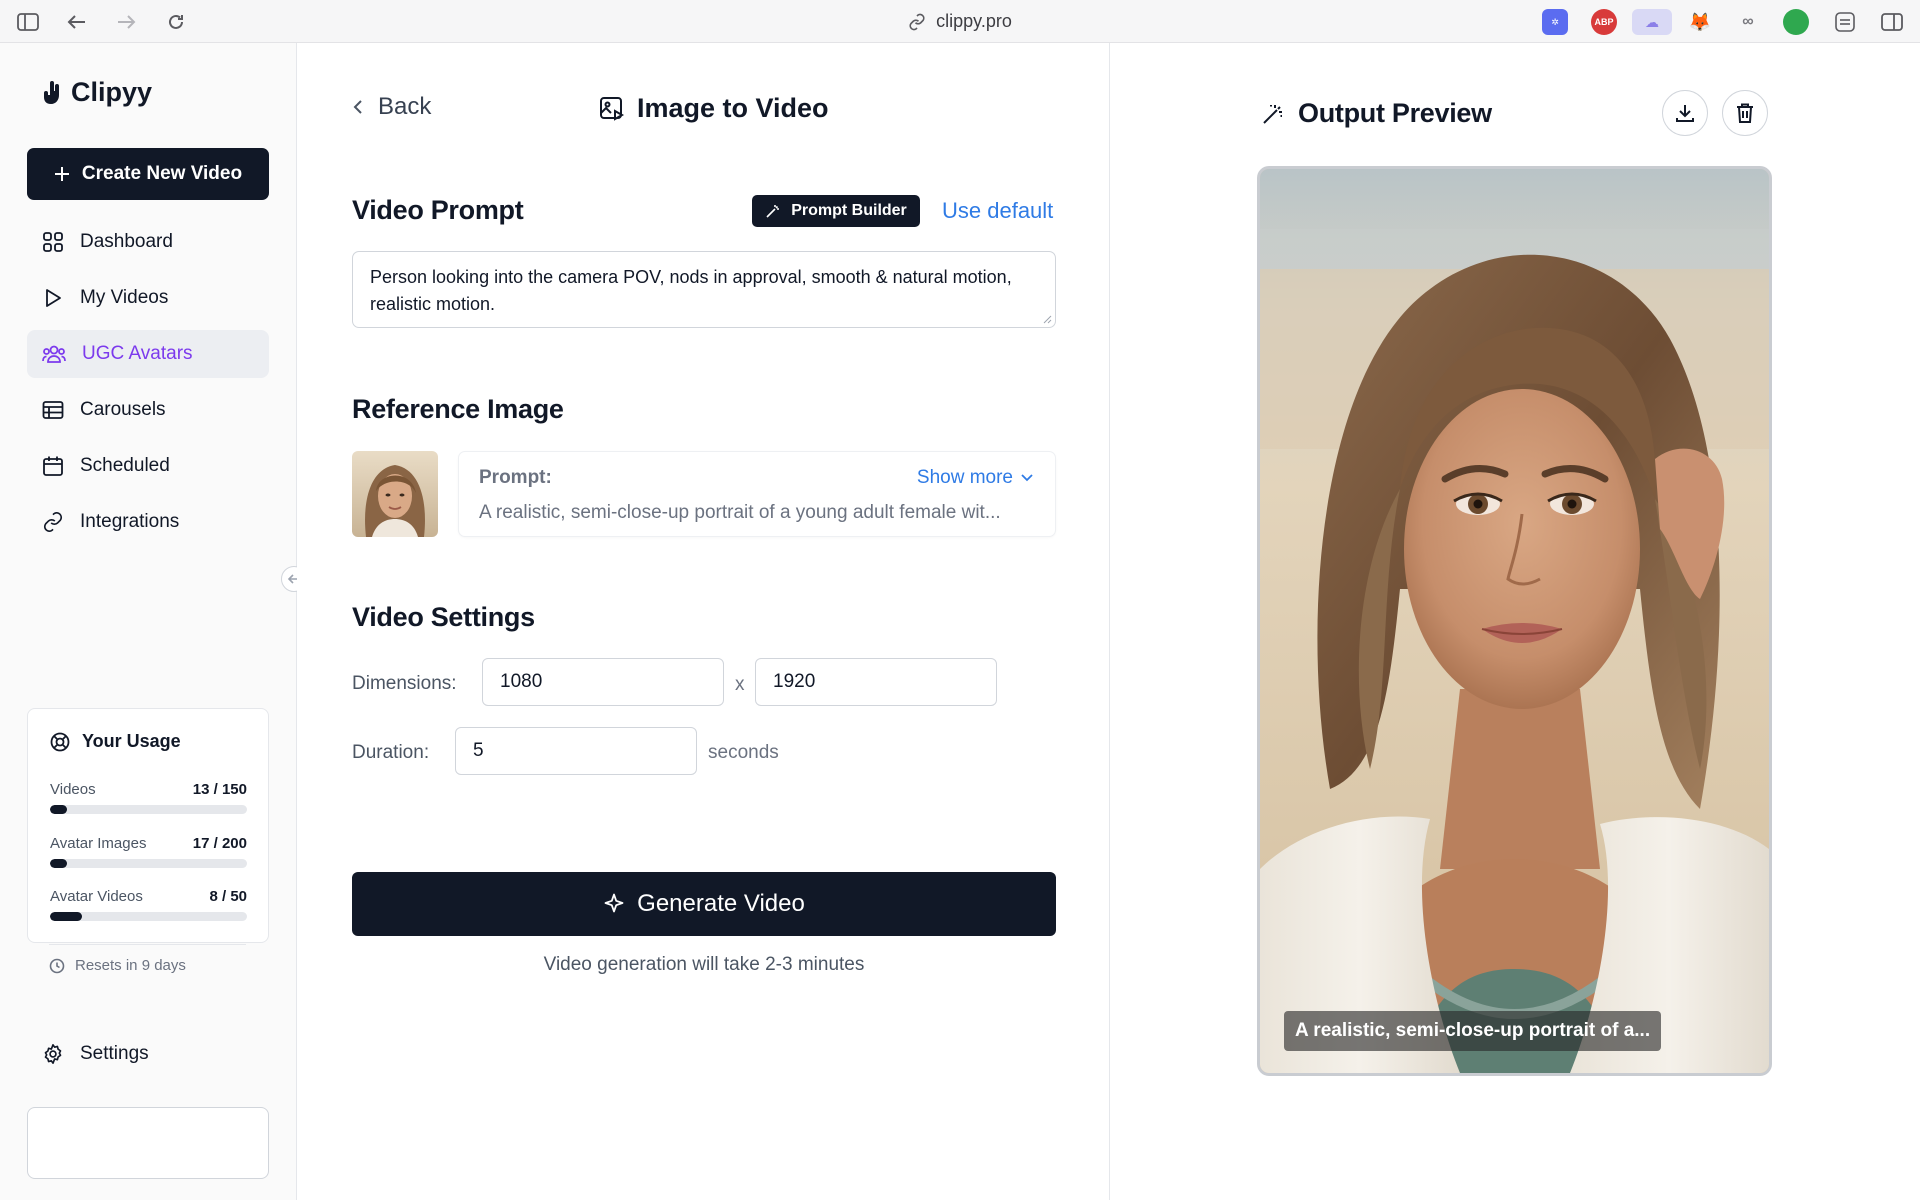 Image resolution: width=1920 pixels, height=1200 pixels. I want to click on sidebar-item-carousels: Carousels, so click(148, 410).